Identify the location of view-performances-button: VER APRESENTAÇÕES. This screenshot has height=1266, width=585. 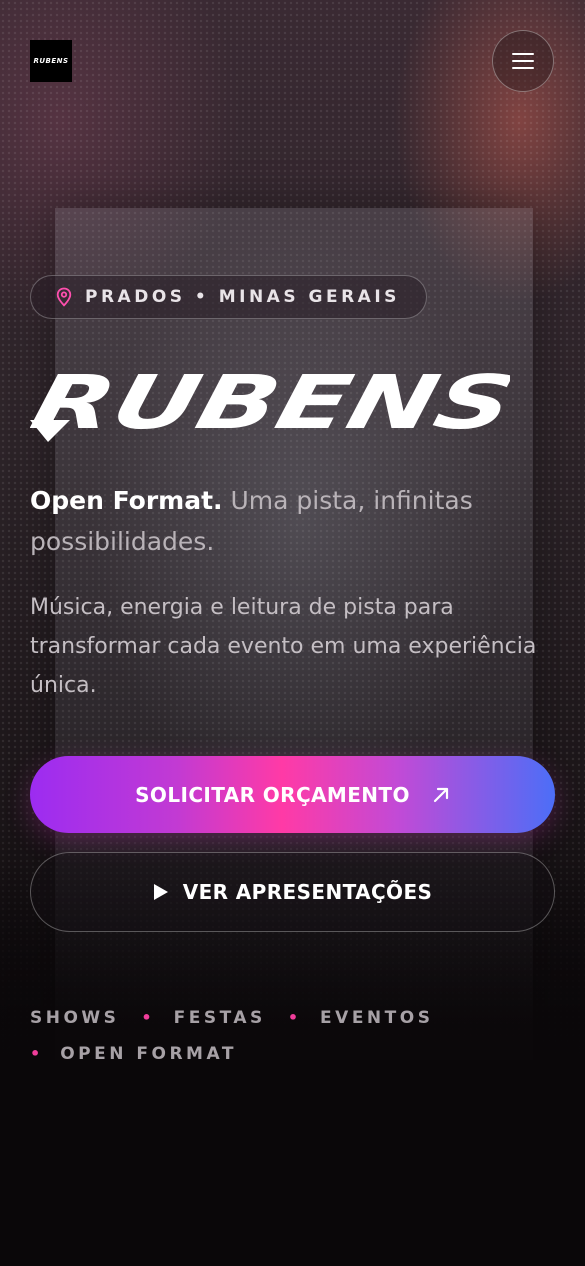
(292, 892).